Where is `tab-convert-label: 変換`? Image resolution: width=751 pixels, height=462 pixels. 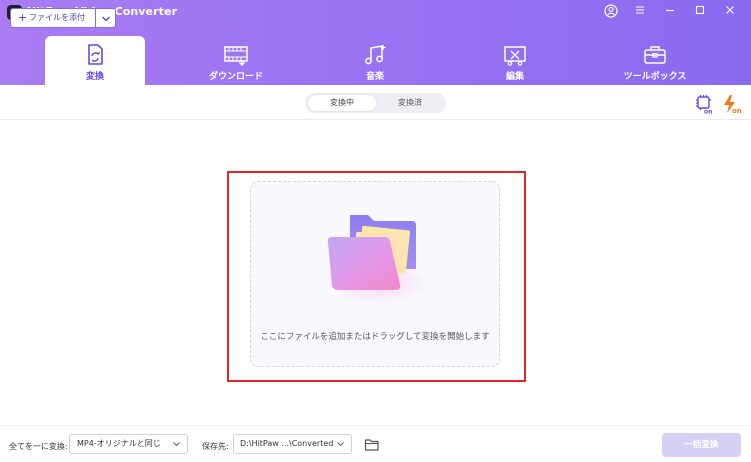 tab-convert-label: 変換 is located at coordinates (94, 77).